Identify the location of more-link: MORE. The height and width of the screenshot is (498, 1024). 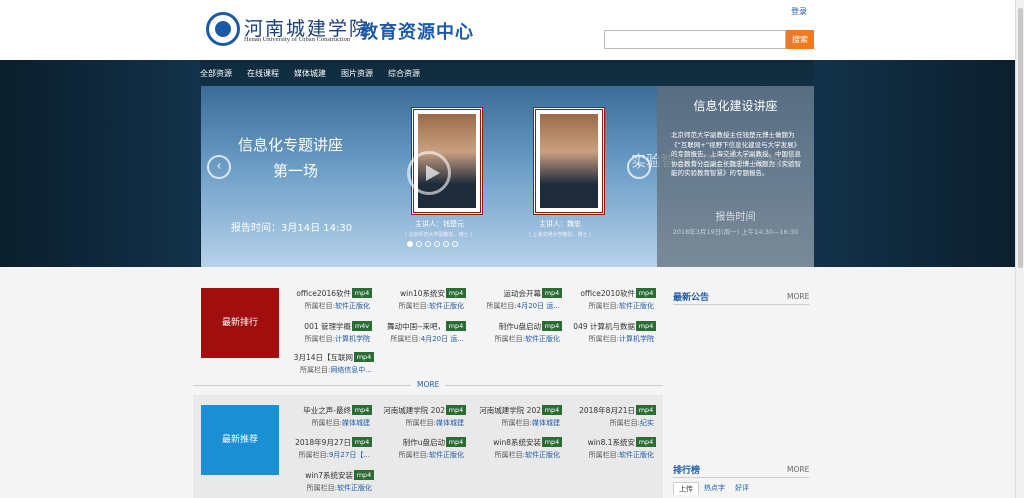
(428, 384).